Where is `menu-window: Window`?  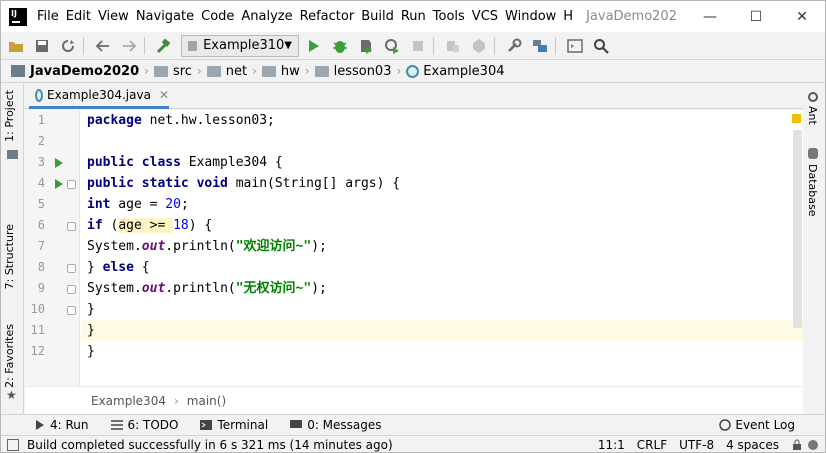
menu-window: Window is located at coordinates (534, 16).